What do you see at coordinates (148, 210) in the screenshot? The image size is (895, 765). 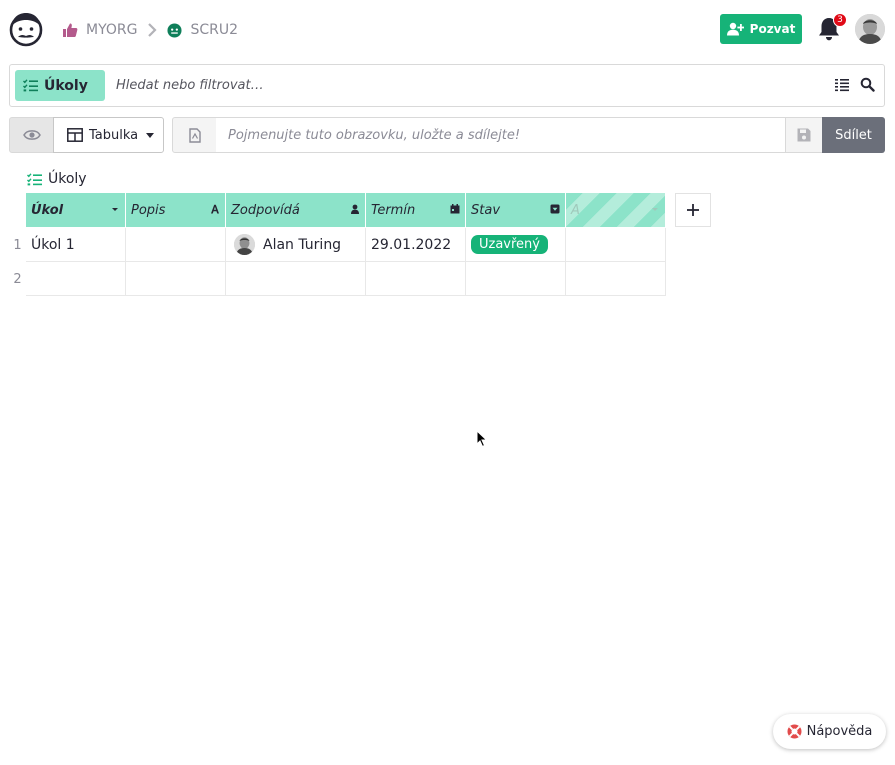 I see `column-label: Popis` at bounding box center [148, 210].